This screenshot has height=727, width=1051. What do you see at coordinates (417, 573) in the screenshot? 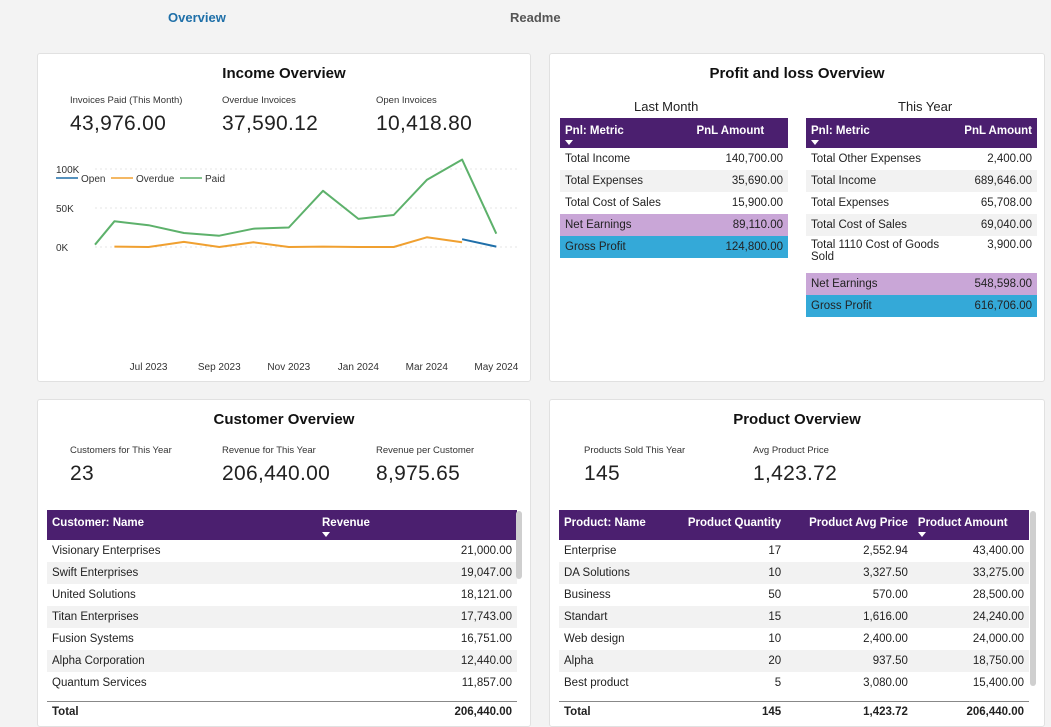
I see `table-cell: 19,047.00` at bounding box center [417, 573].